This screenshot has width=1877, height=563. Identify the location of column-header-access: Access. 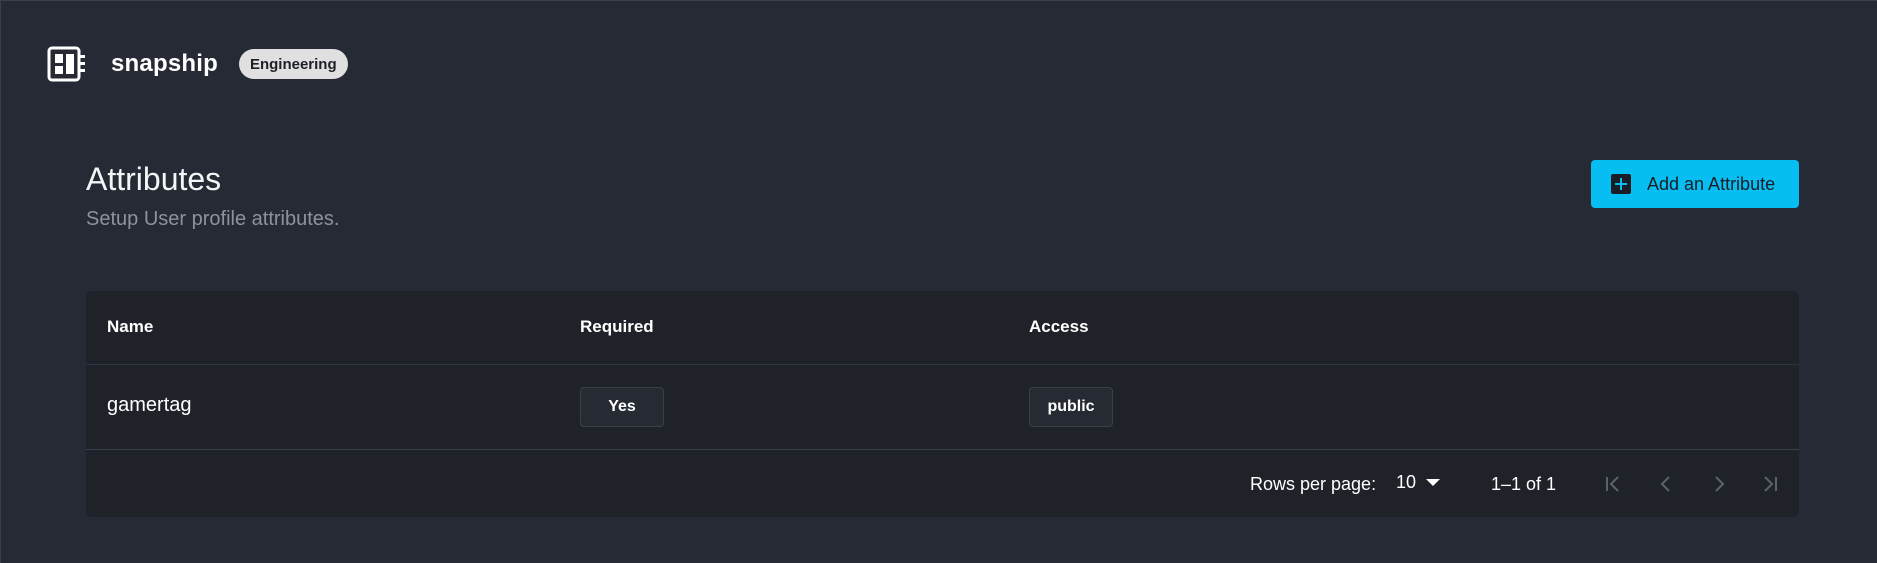
(1059, 327).